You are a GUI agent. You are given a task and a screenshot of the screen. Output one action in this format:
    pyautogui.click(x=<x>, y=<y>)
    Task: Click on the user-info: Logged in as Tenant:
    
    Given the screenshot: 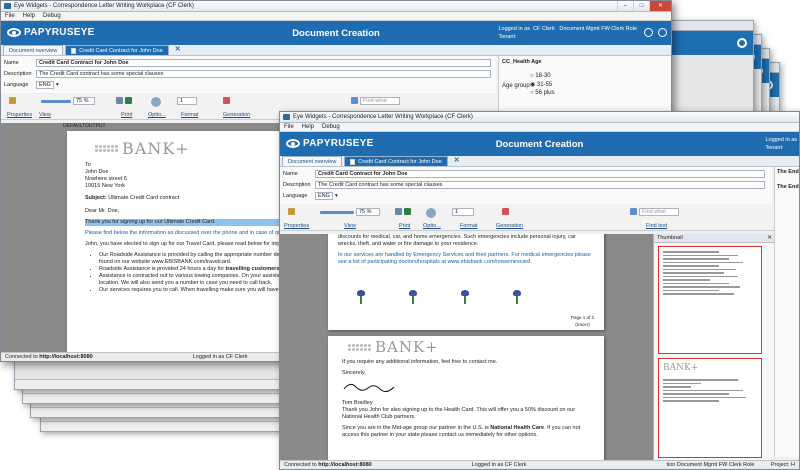 What is the action you would take?
    pyautogui.click(x=782, y=144)
    